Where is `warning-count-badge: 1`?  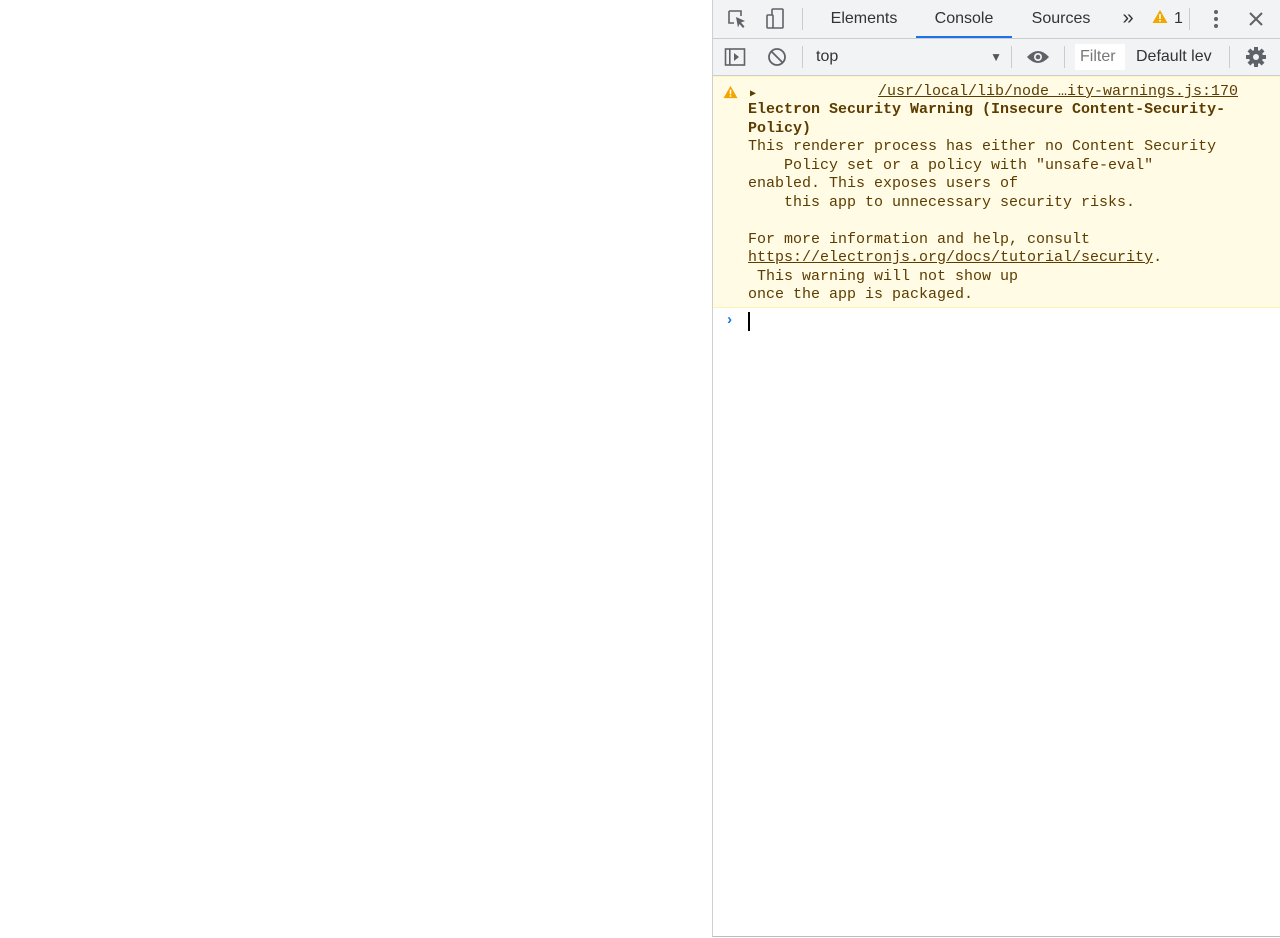 warning-count-badge: 1 is located at coordinates (1167, 19).